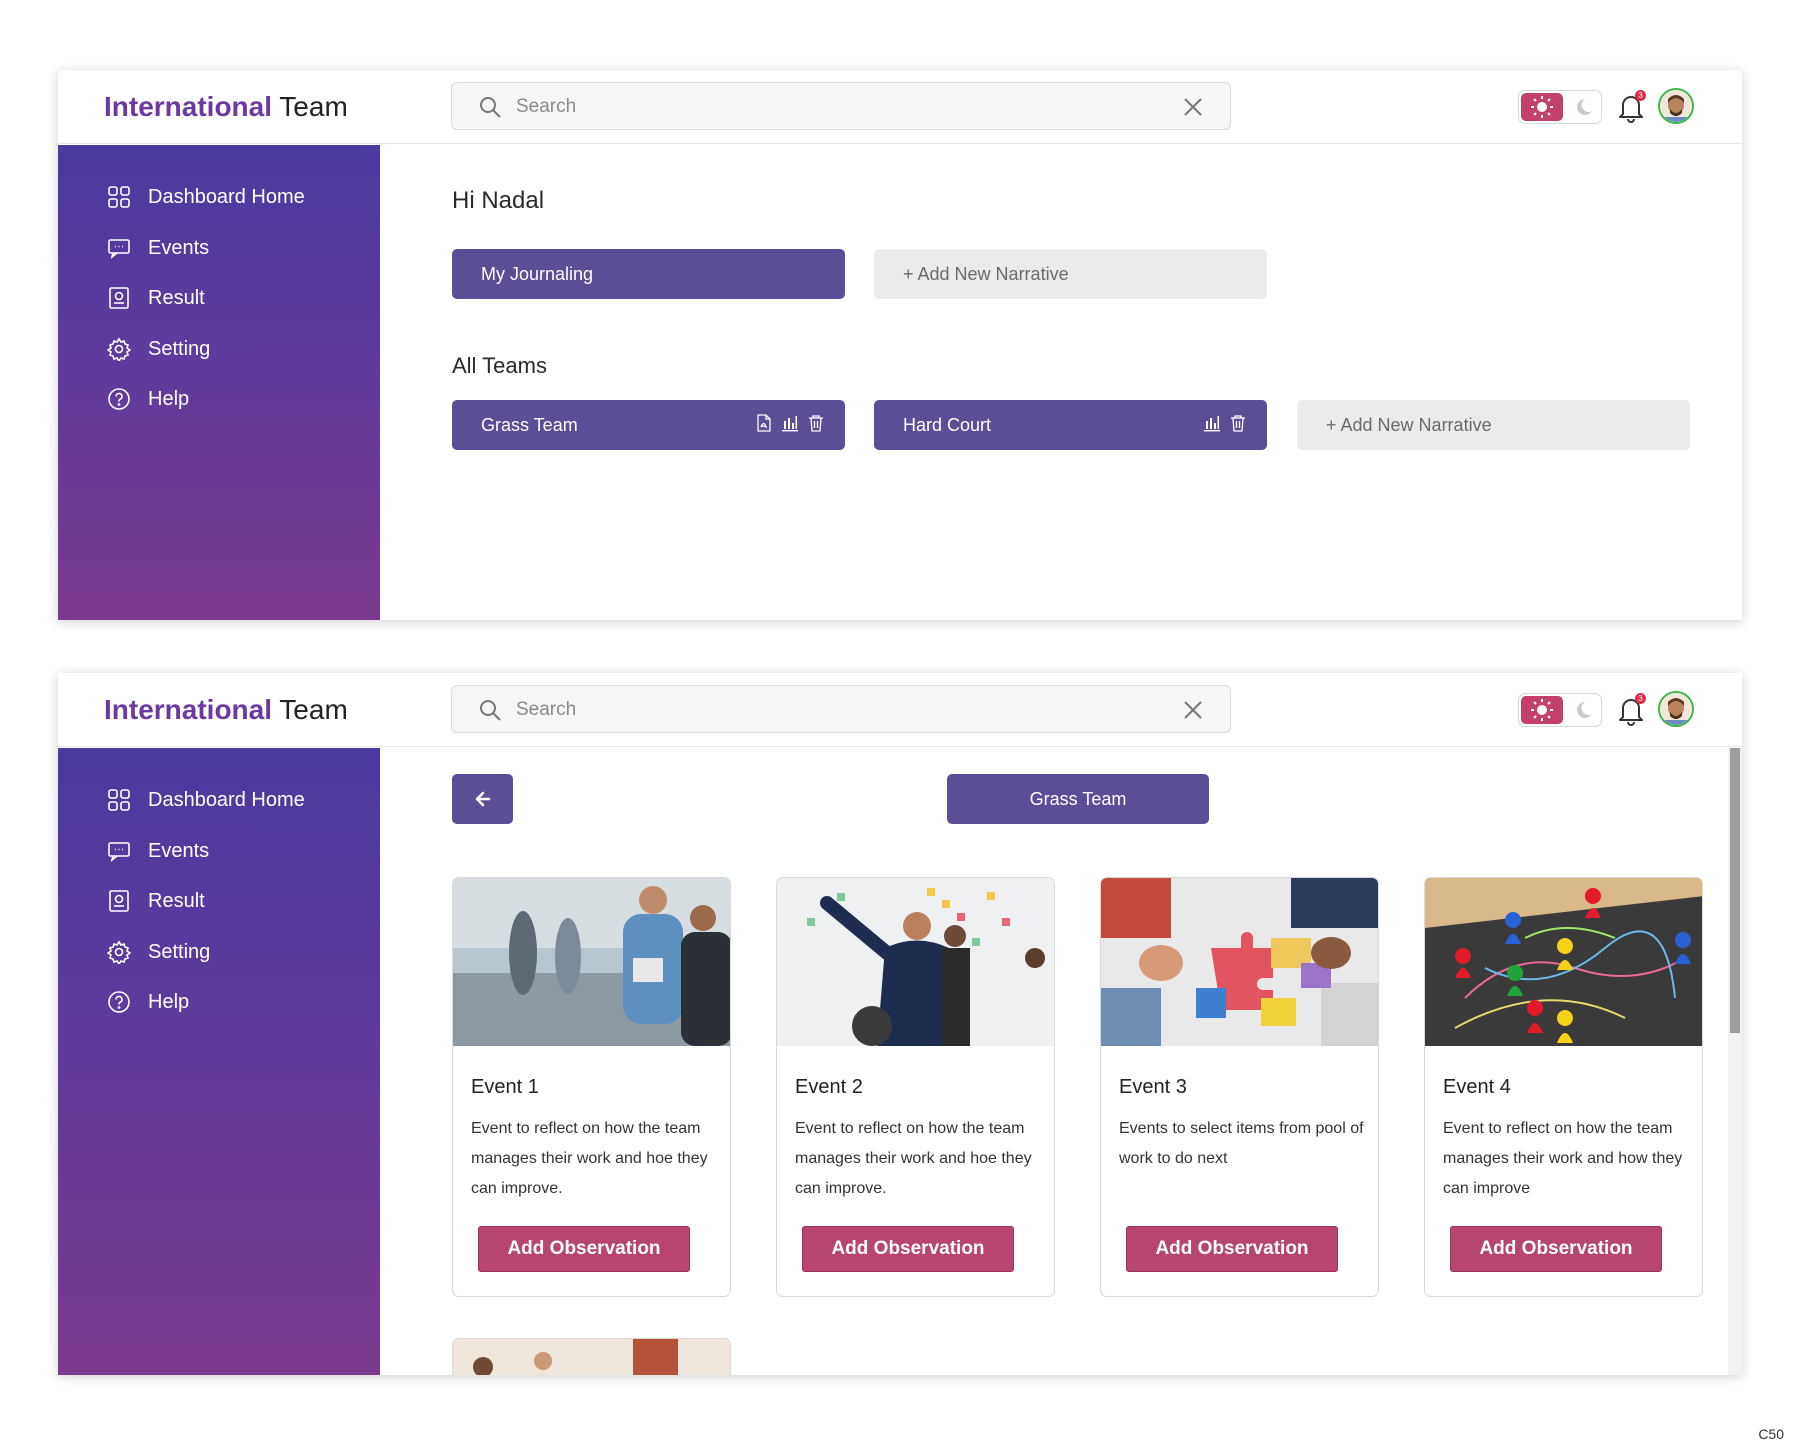  What do you see at coordinates (829, 1087) in the screenshot?
I see `event-title: Event 2` at bounding box center [829, 1087].